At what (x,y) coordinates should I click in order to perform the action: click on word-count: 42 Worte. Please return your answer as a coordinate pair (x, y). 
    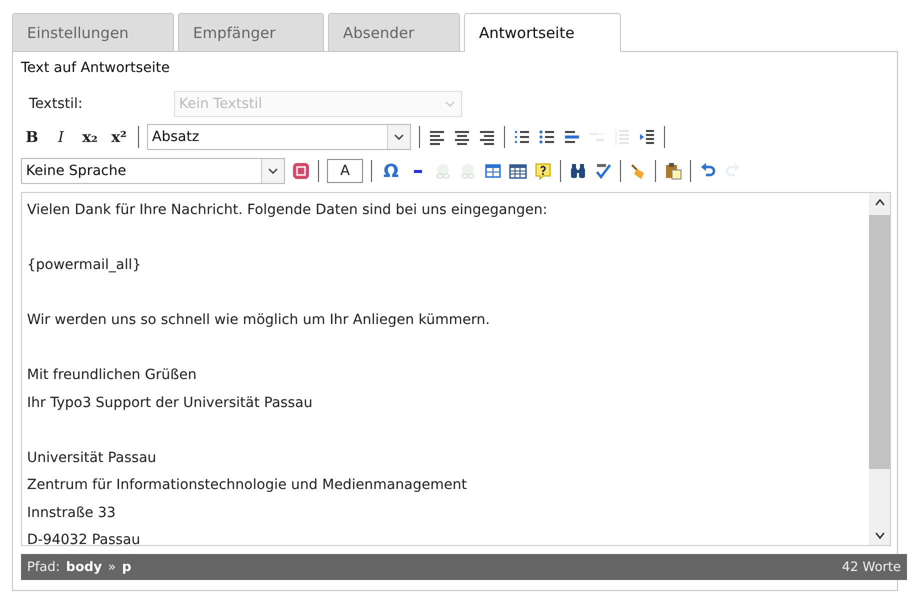
    Looking at the image, I should click on (871, 567).